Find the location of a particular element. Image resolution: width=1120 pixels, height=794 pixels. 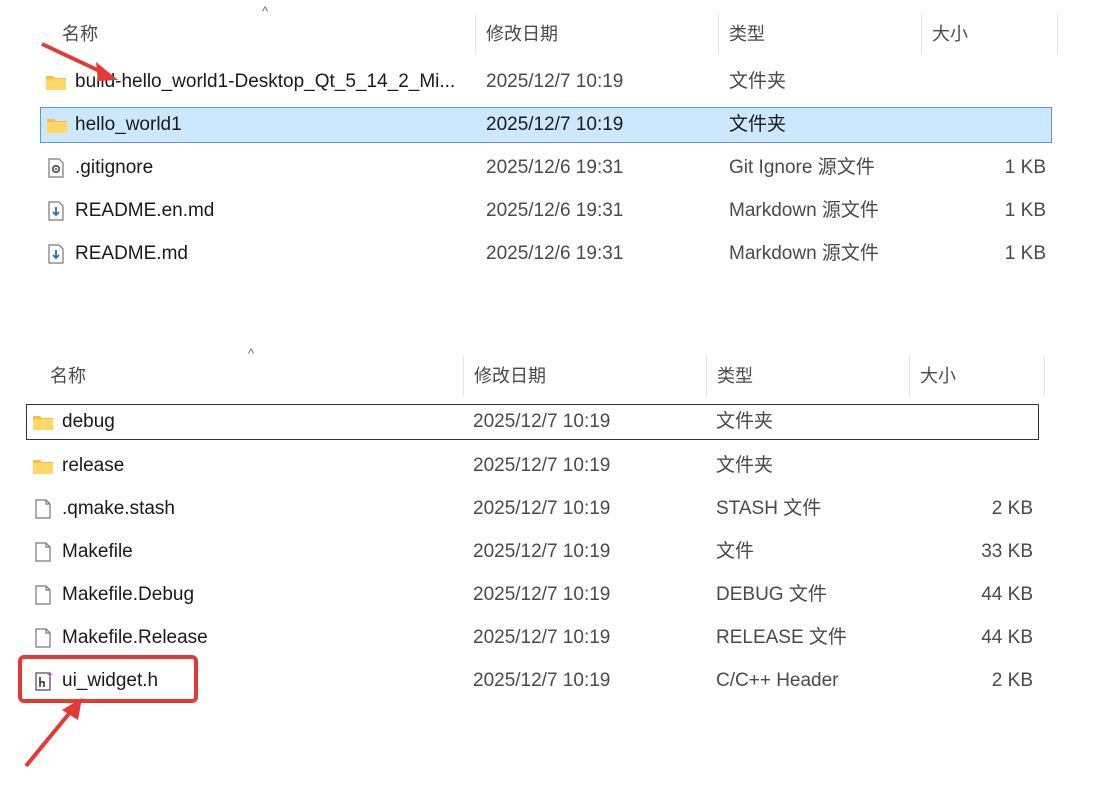

item-type: RELEASE 文件 is located at coordinates (781, 637).